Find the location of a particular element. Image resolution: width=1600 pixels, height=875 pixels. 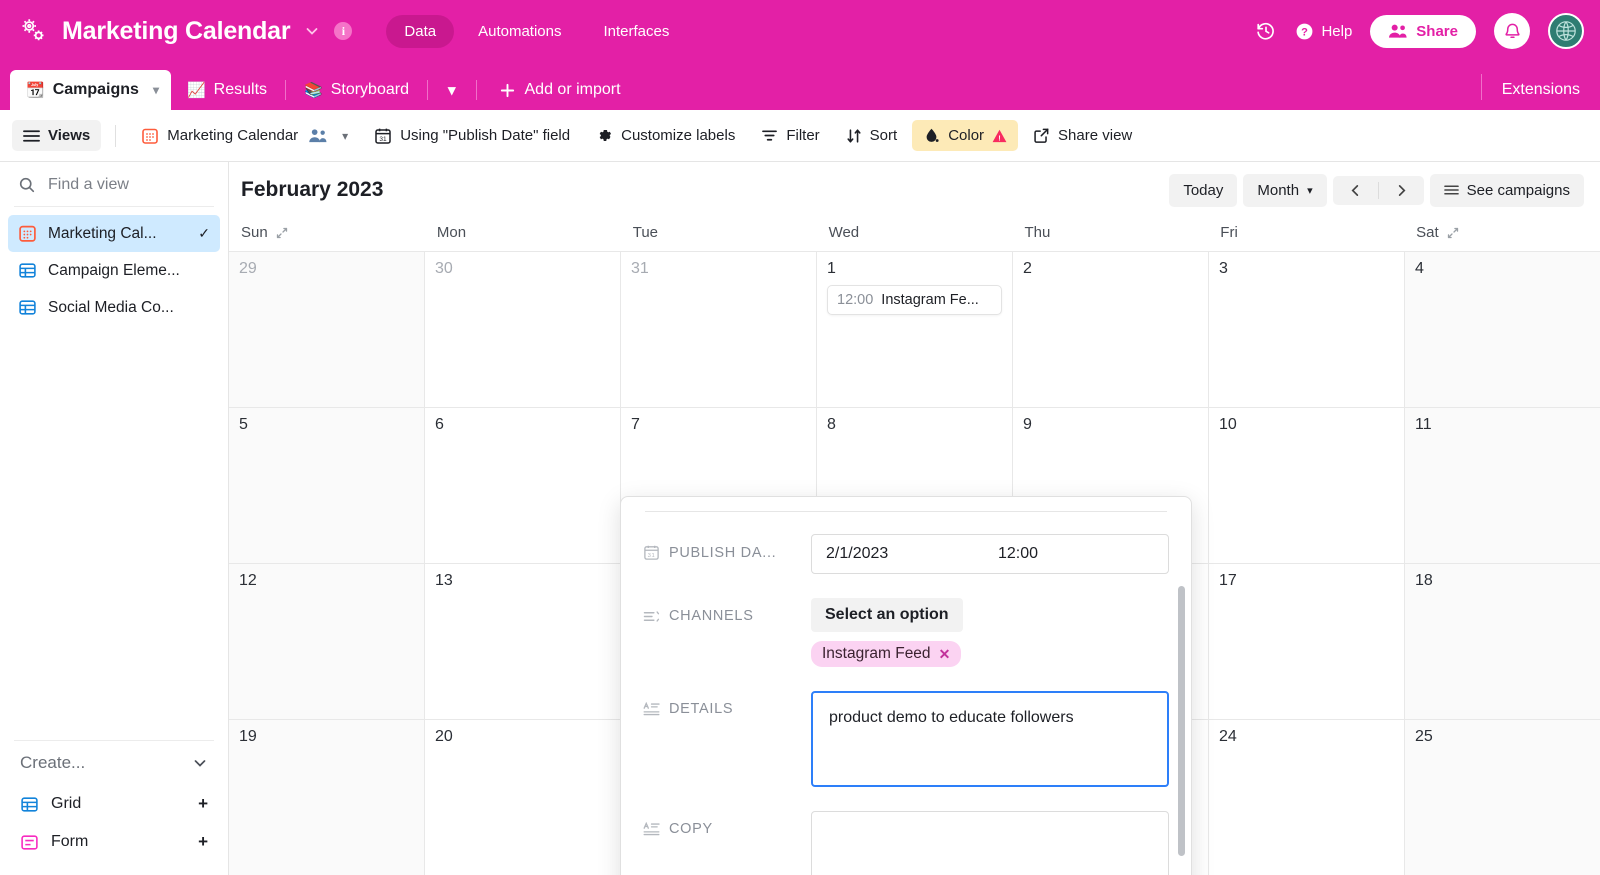

bell-icon is located at coordinates (1512, 31).